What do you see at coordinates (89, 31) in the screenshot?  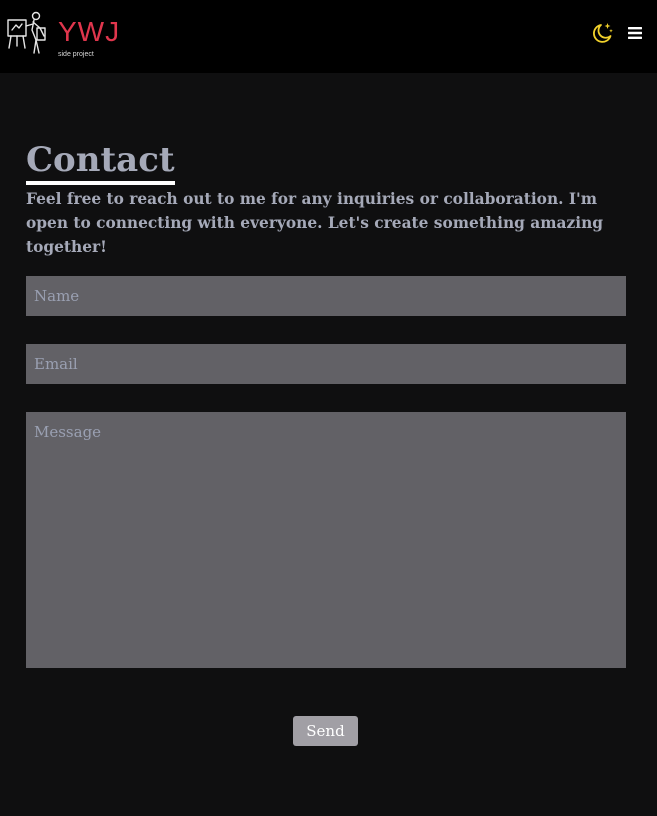 I see `brand-name: YWJ` at bounding box center [89, 31].